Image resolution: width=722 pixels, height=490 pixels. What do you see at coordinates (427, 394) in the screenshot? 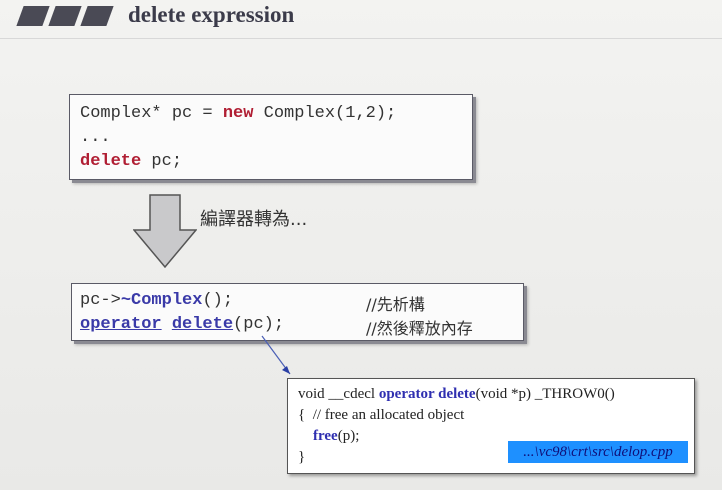
I see `function-name: operator delete` at bounding box center [427, 394].